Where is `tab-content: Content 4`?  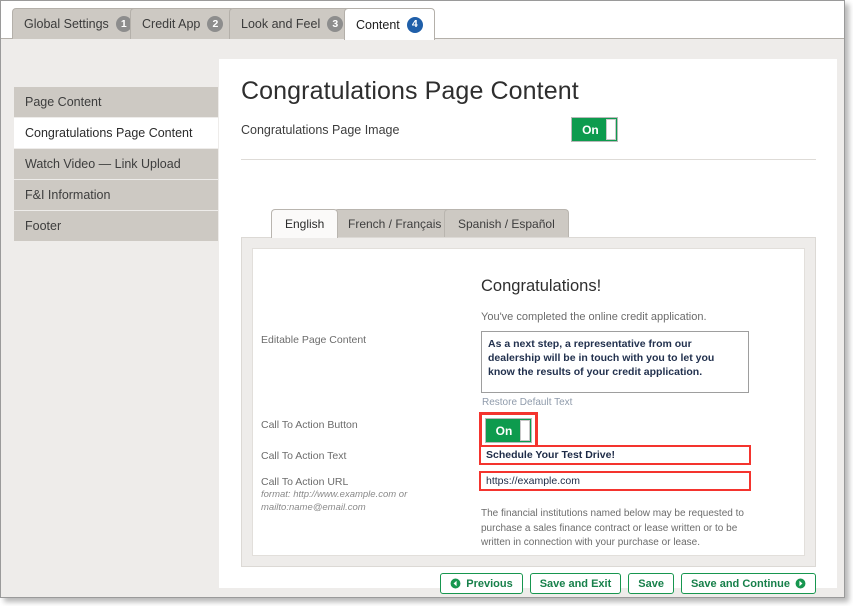 tab-content: Content 4 is located at coordinates (389, 24).